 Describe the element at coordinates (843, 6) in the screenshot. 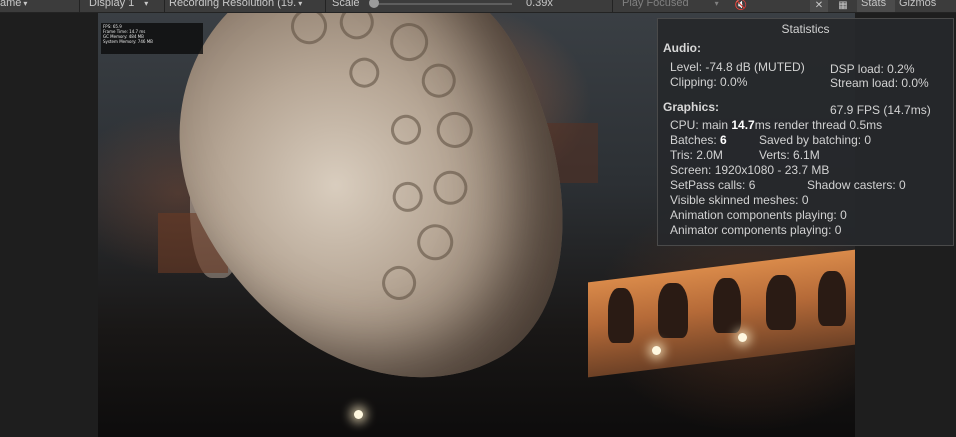

I see `grid-icon: ▦` at that location.